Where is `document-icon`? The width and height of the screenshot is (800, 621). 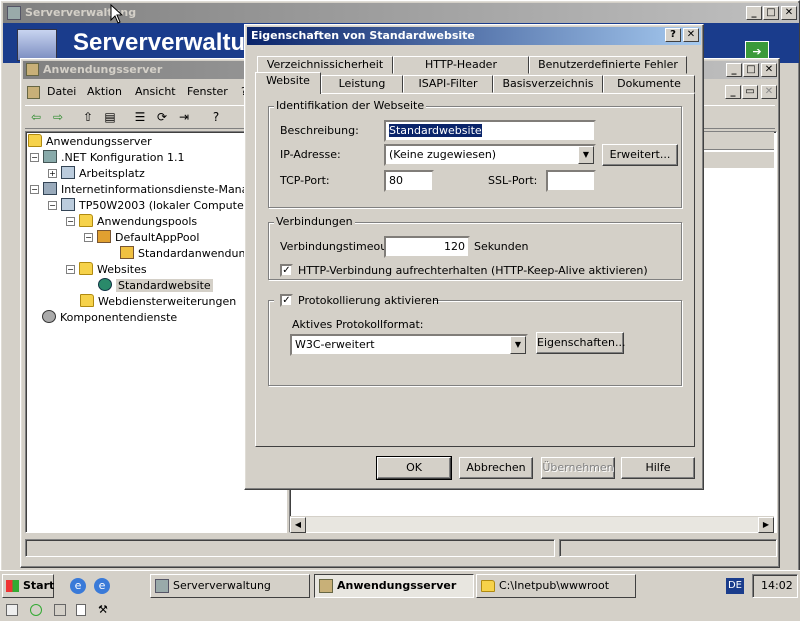 document-icon is located at coordinates (81, 610).